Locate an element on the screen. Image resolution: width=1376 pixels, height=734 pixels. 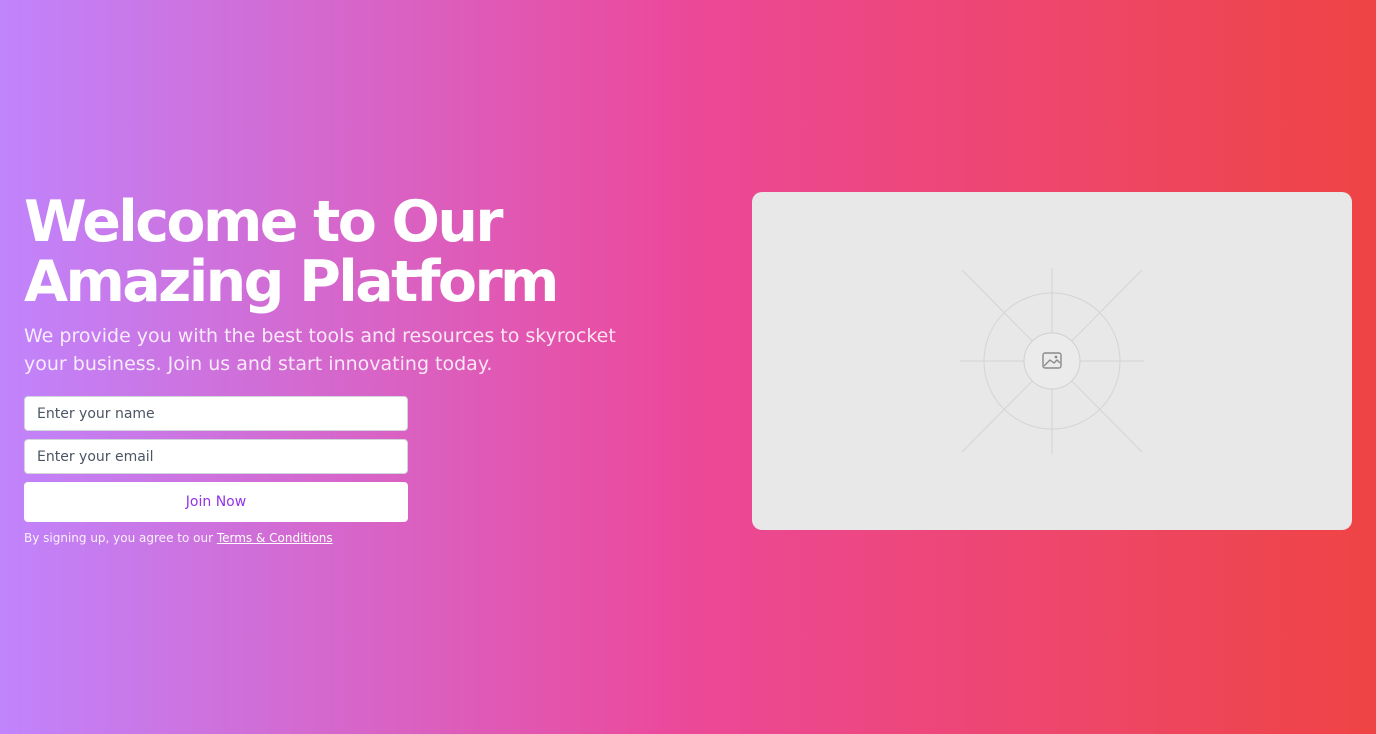
legal-text: By signing up, you agree to our is located at coordinates (120, 538).